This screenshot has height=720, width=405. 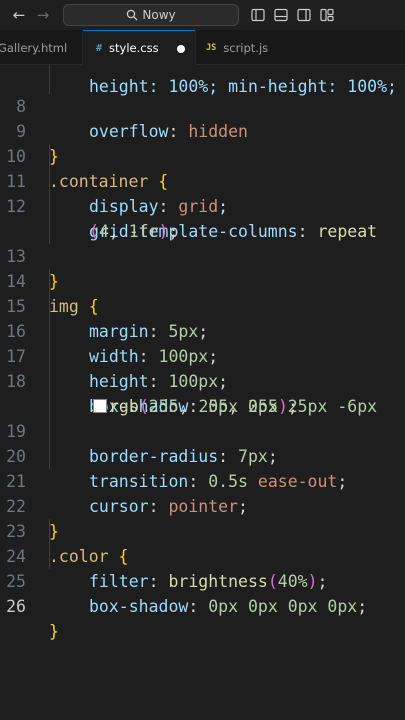 What do you see at coordinates (134, 48) in the screenshot?
I see `tab-label: style.css` at bounding box center [134, 48].